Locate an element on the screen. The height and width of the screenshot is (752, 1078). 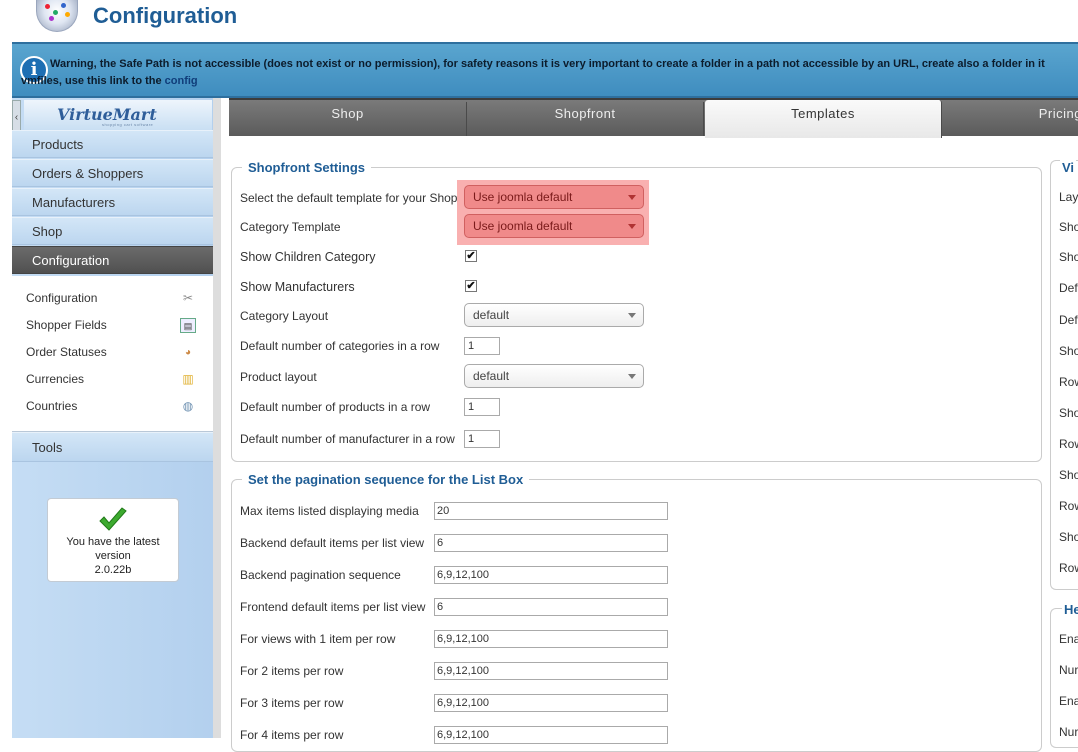
pagination-label-4: For views with 1 item per row is located at coordinates (318, 639).